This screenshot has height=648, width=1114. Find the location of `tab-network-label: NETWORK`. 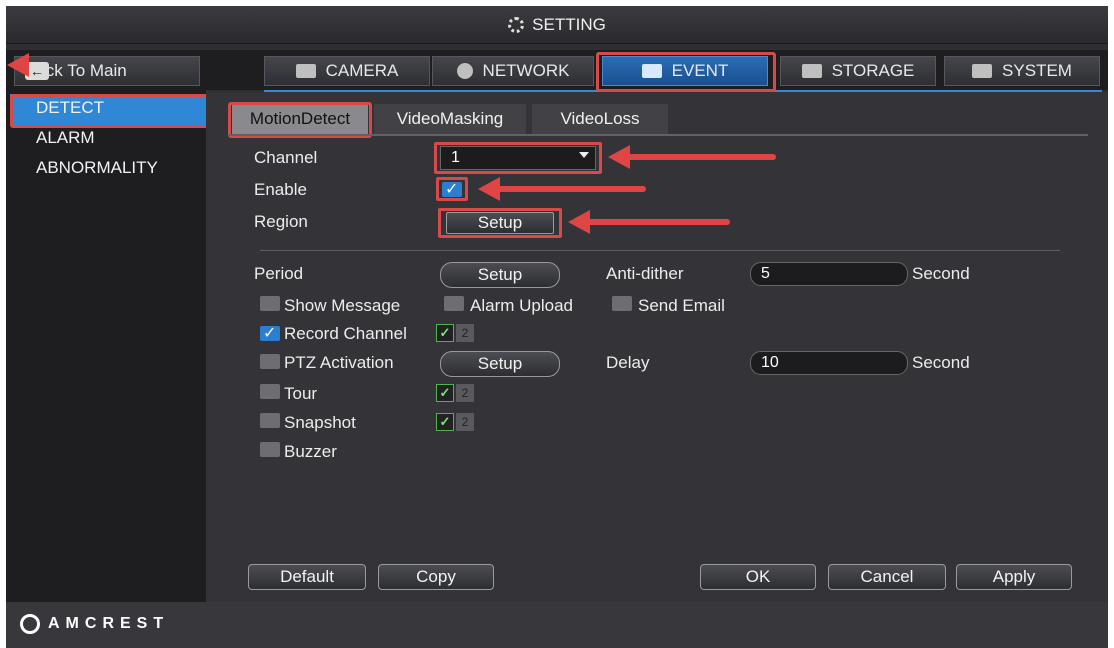

tab-network-label: NETWORK is located at coordinates (526, 70).